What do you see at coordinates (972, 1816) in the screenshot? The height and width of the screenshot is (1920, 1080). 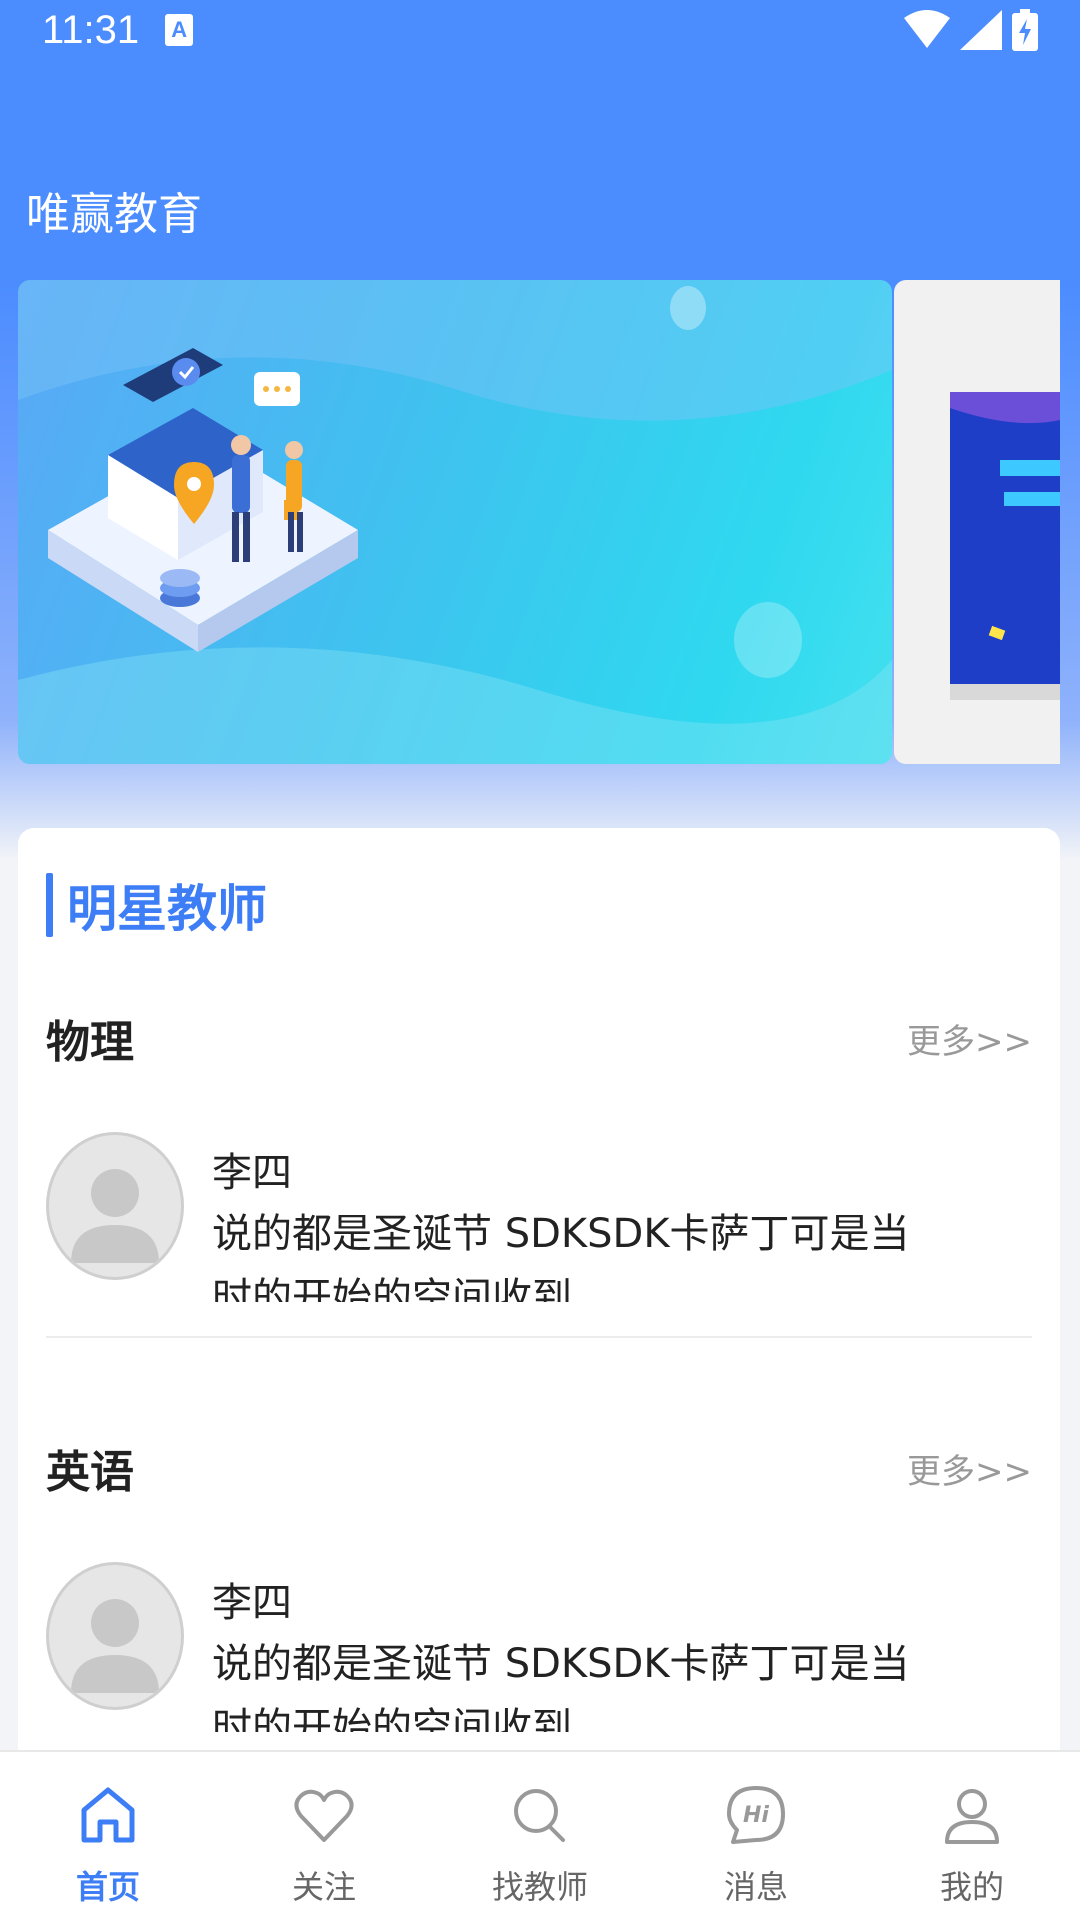 I see `user-icon` at bounding box center [972, 1816].